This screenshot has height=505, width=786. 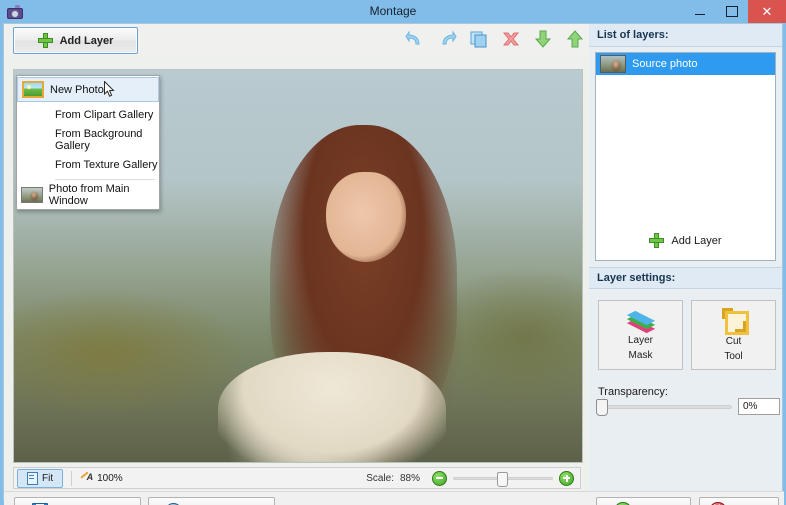 What do you see at coordinates (104, 114) in the screenshot?
I see `menu-item-label: From Clipart Gallery` at bounding box center [104, 114].